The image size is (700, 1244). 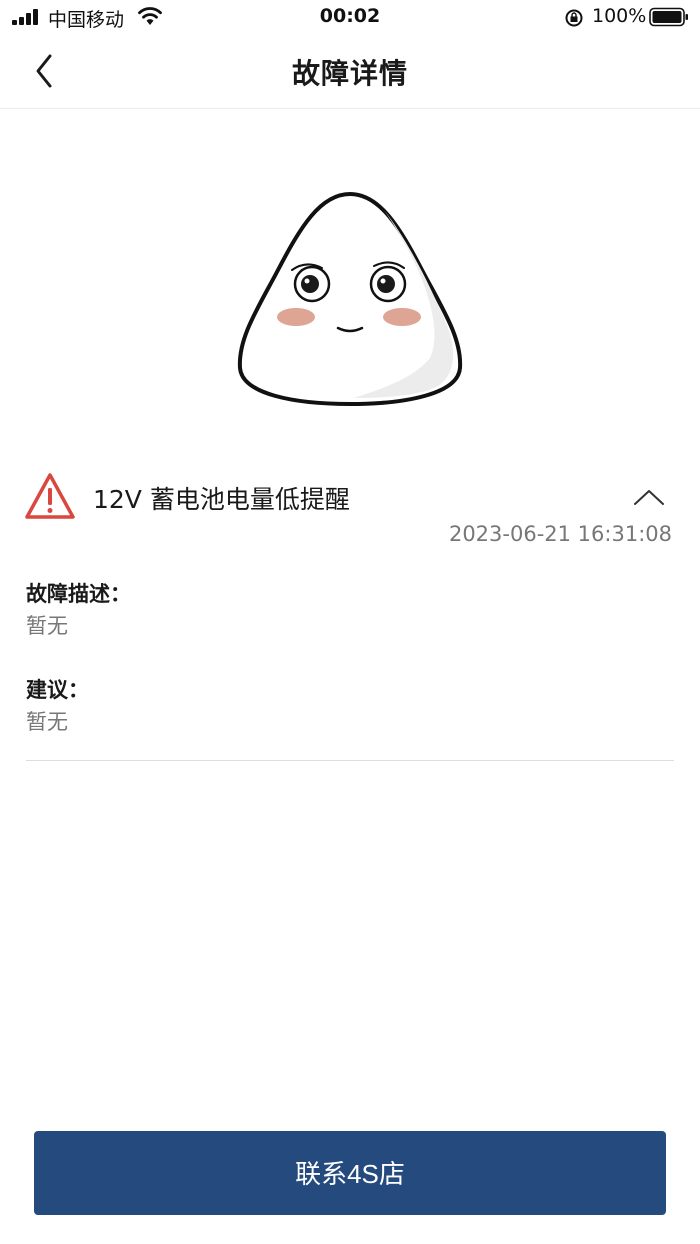 I want to click on suggestion-value: 暂无, so click(x=47, y=722).